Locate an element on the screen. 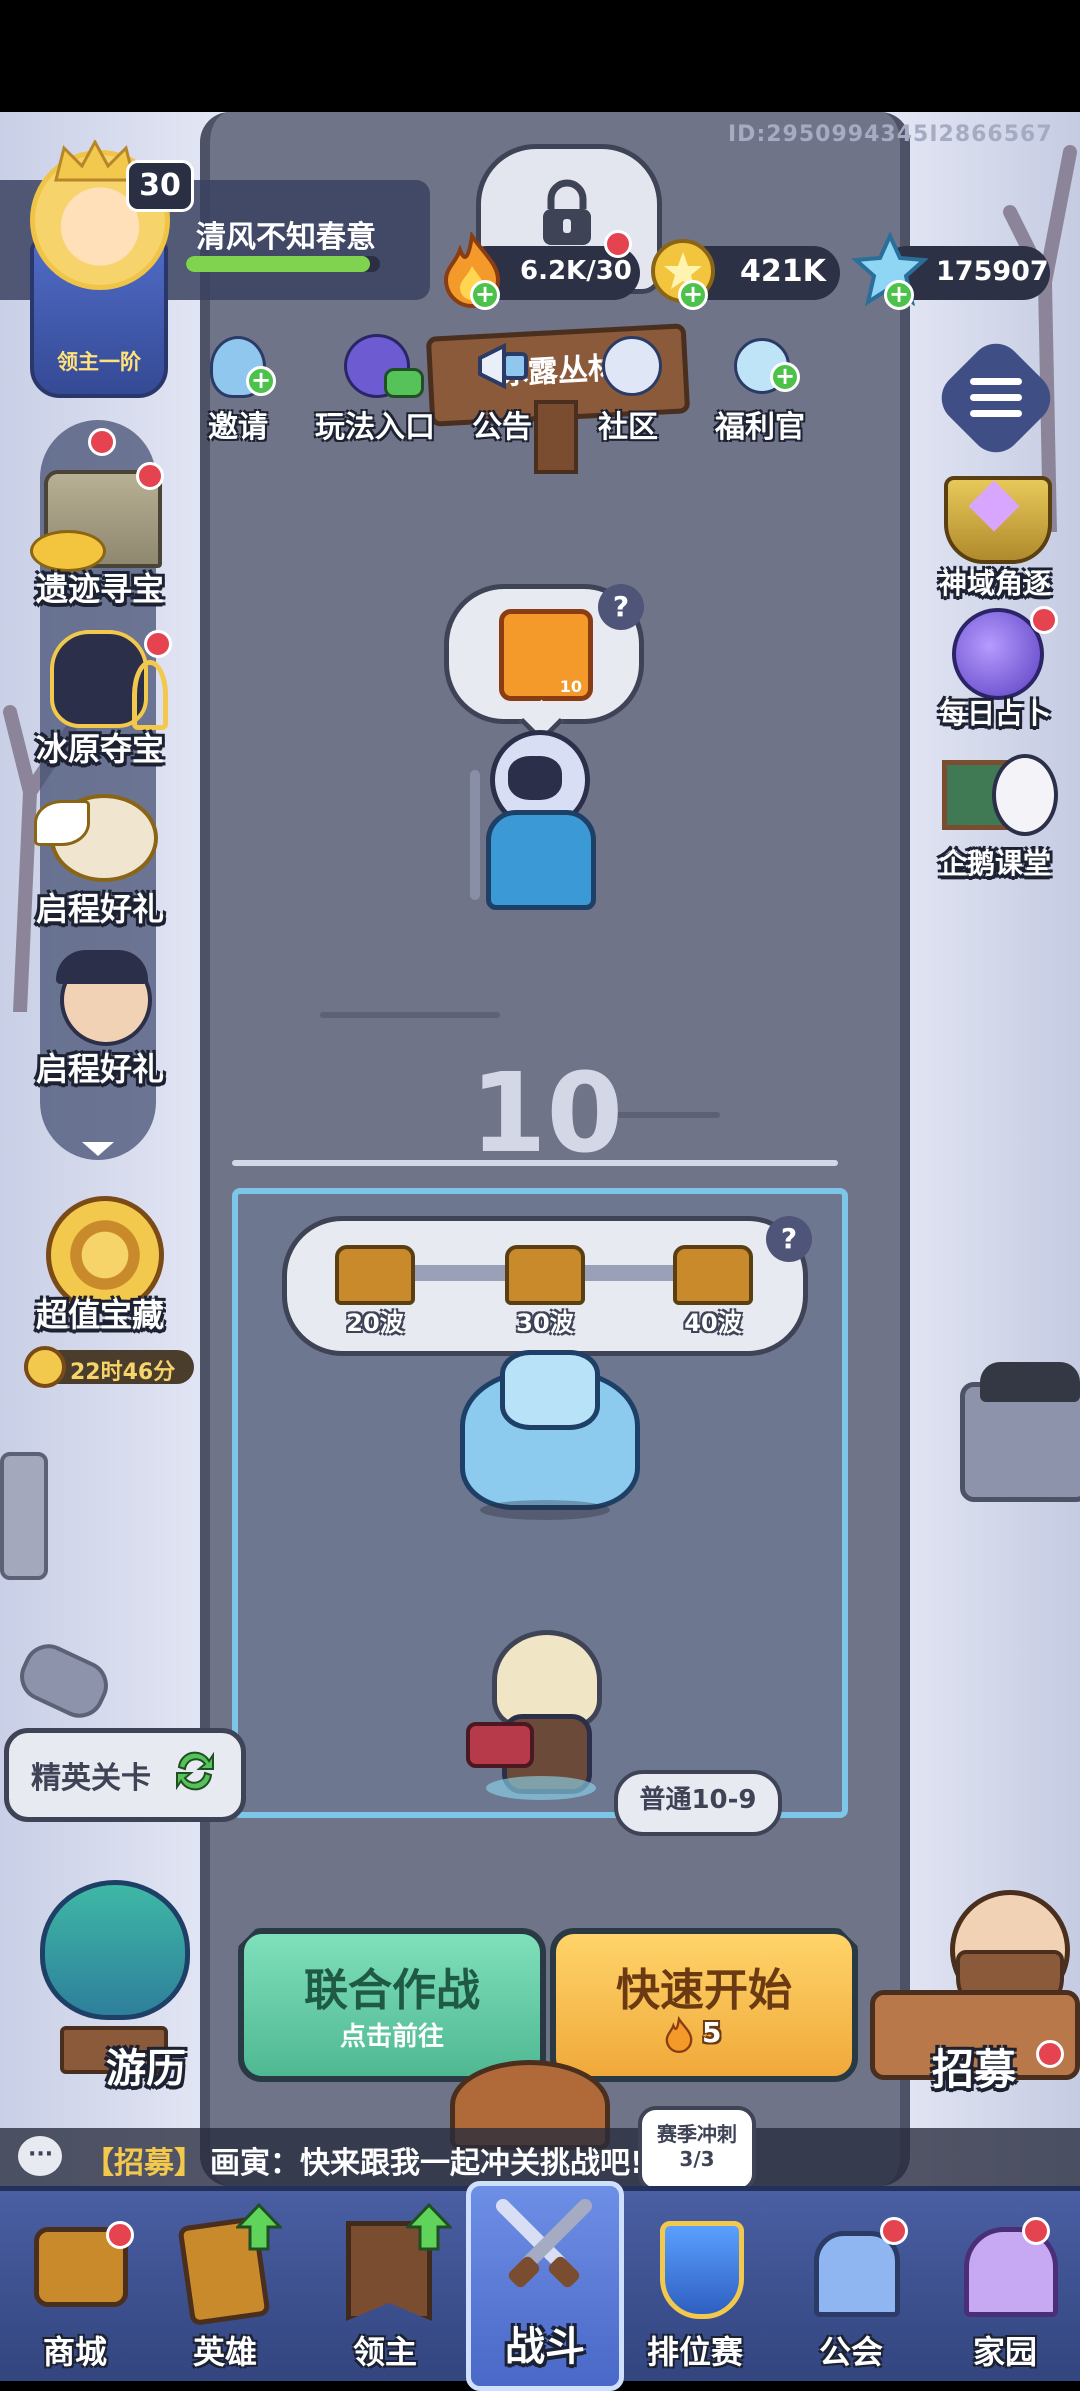  stamina-notification-dot is located at coordinates (618, 244).